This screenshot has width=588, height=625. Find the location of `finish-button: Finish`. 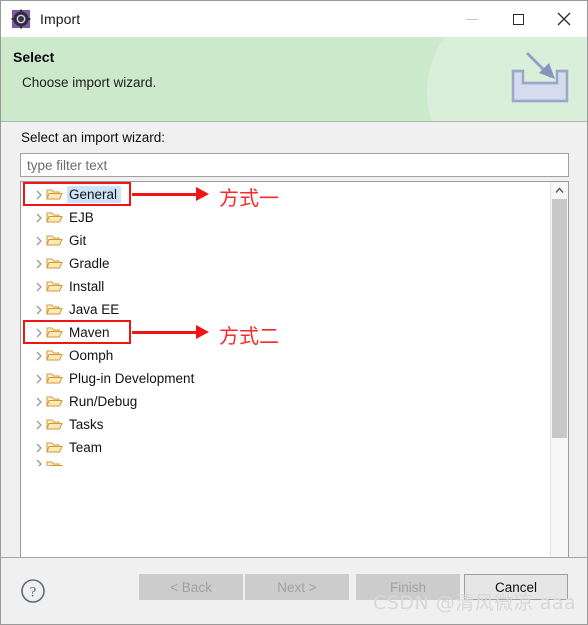

finish-button: Finish is located at coordinates (408, 587).